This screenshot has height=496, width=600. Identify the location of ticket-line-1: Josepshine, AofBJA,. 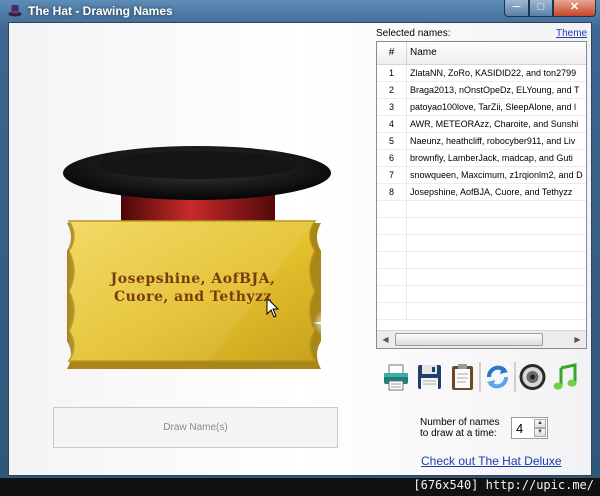
(193, 279).